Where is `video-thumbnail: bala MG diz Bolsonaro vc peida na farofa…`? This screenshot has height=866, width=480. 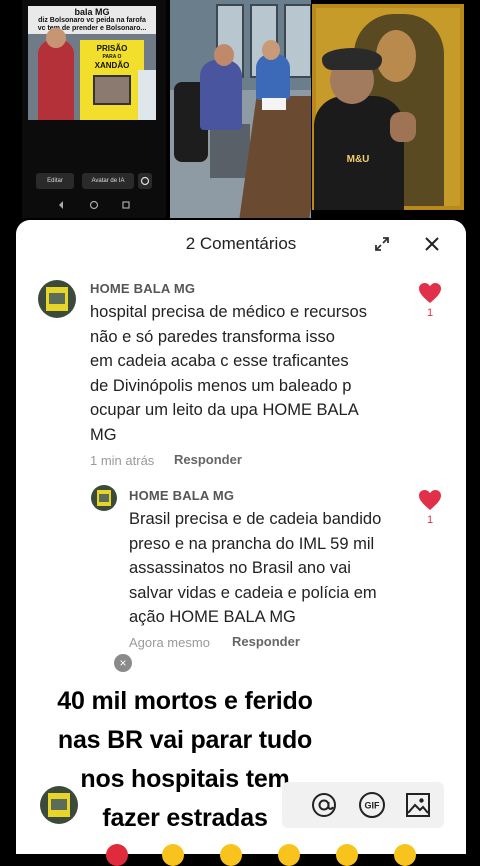 video-thumbnail: bala MG diz Bolsonaro vc peida na farofa… is located at coordinates (92, 63).